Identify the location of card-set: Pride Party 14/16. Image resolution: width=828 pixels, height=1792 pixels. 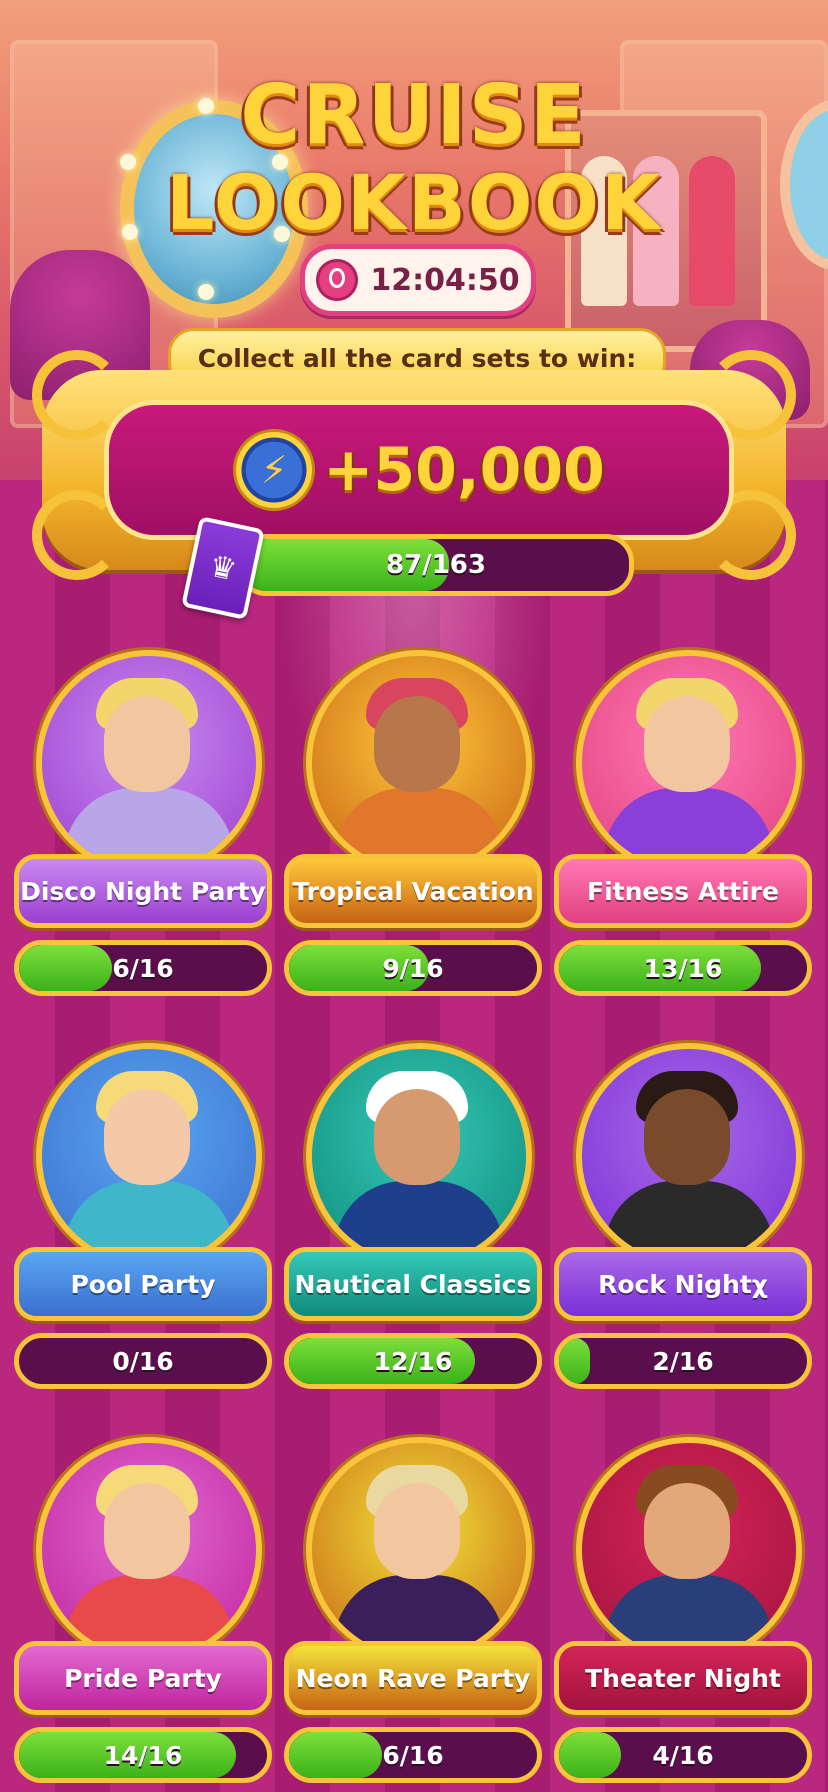
(143, 1610).